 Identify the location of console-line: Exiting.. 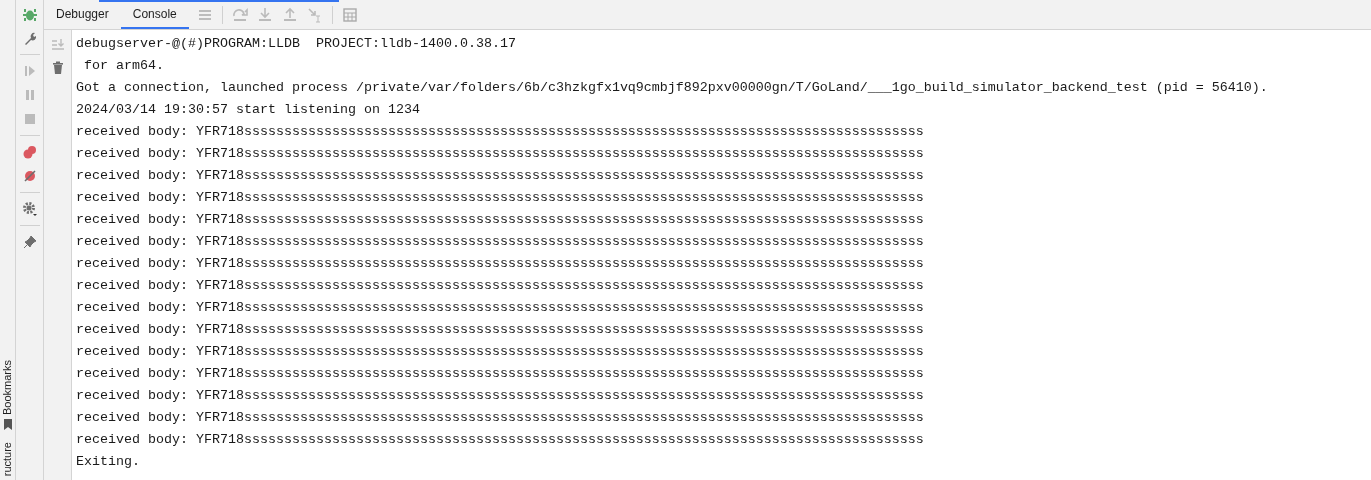
(108, 462).